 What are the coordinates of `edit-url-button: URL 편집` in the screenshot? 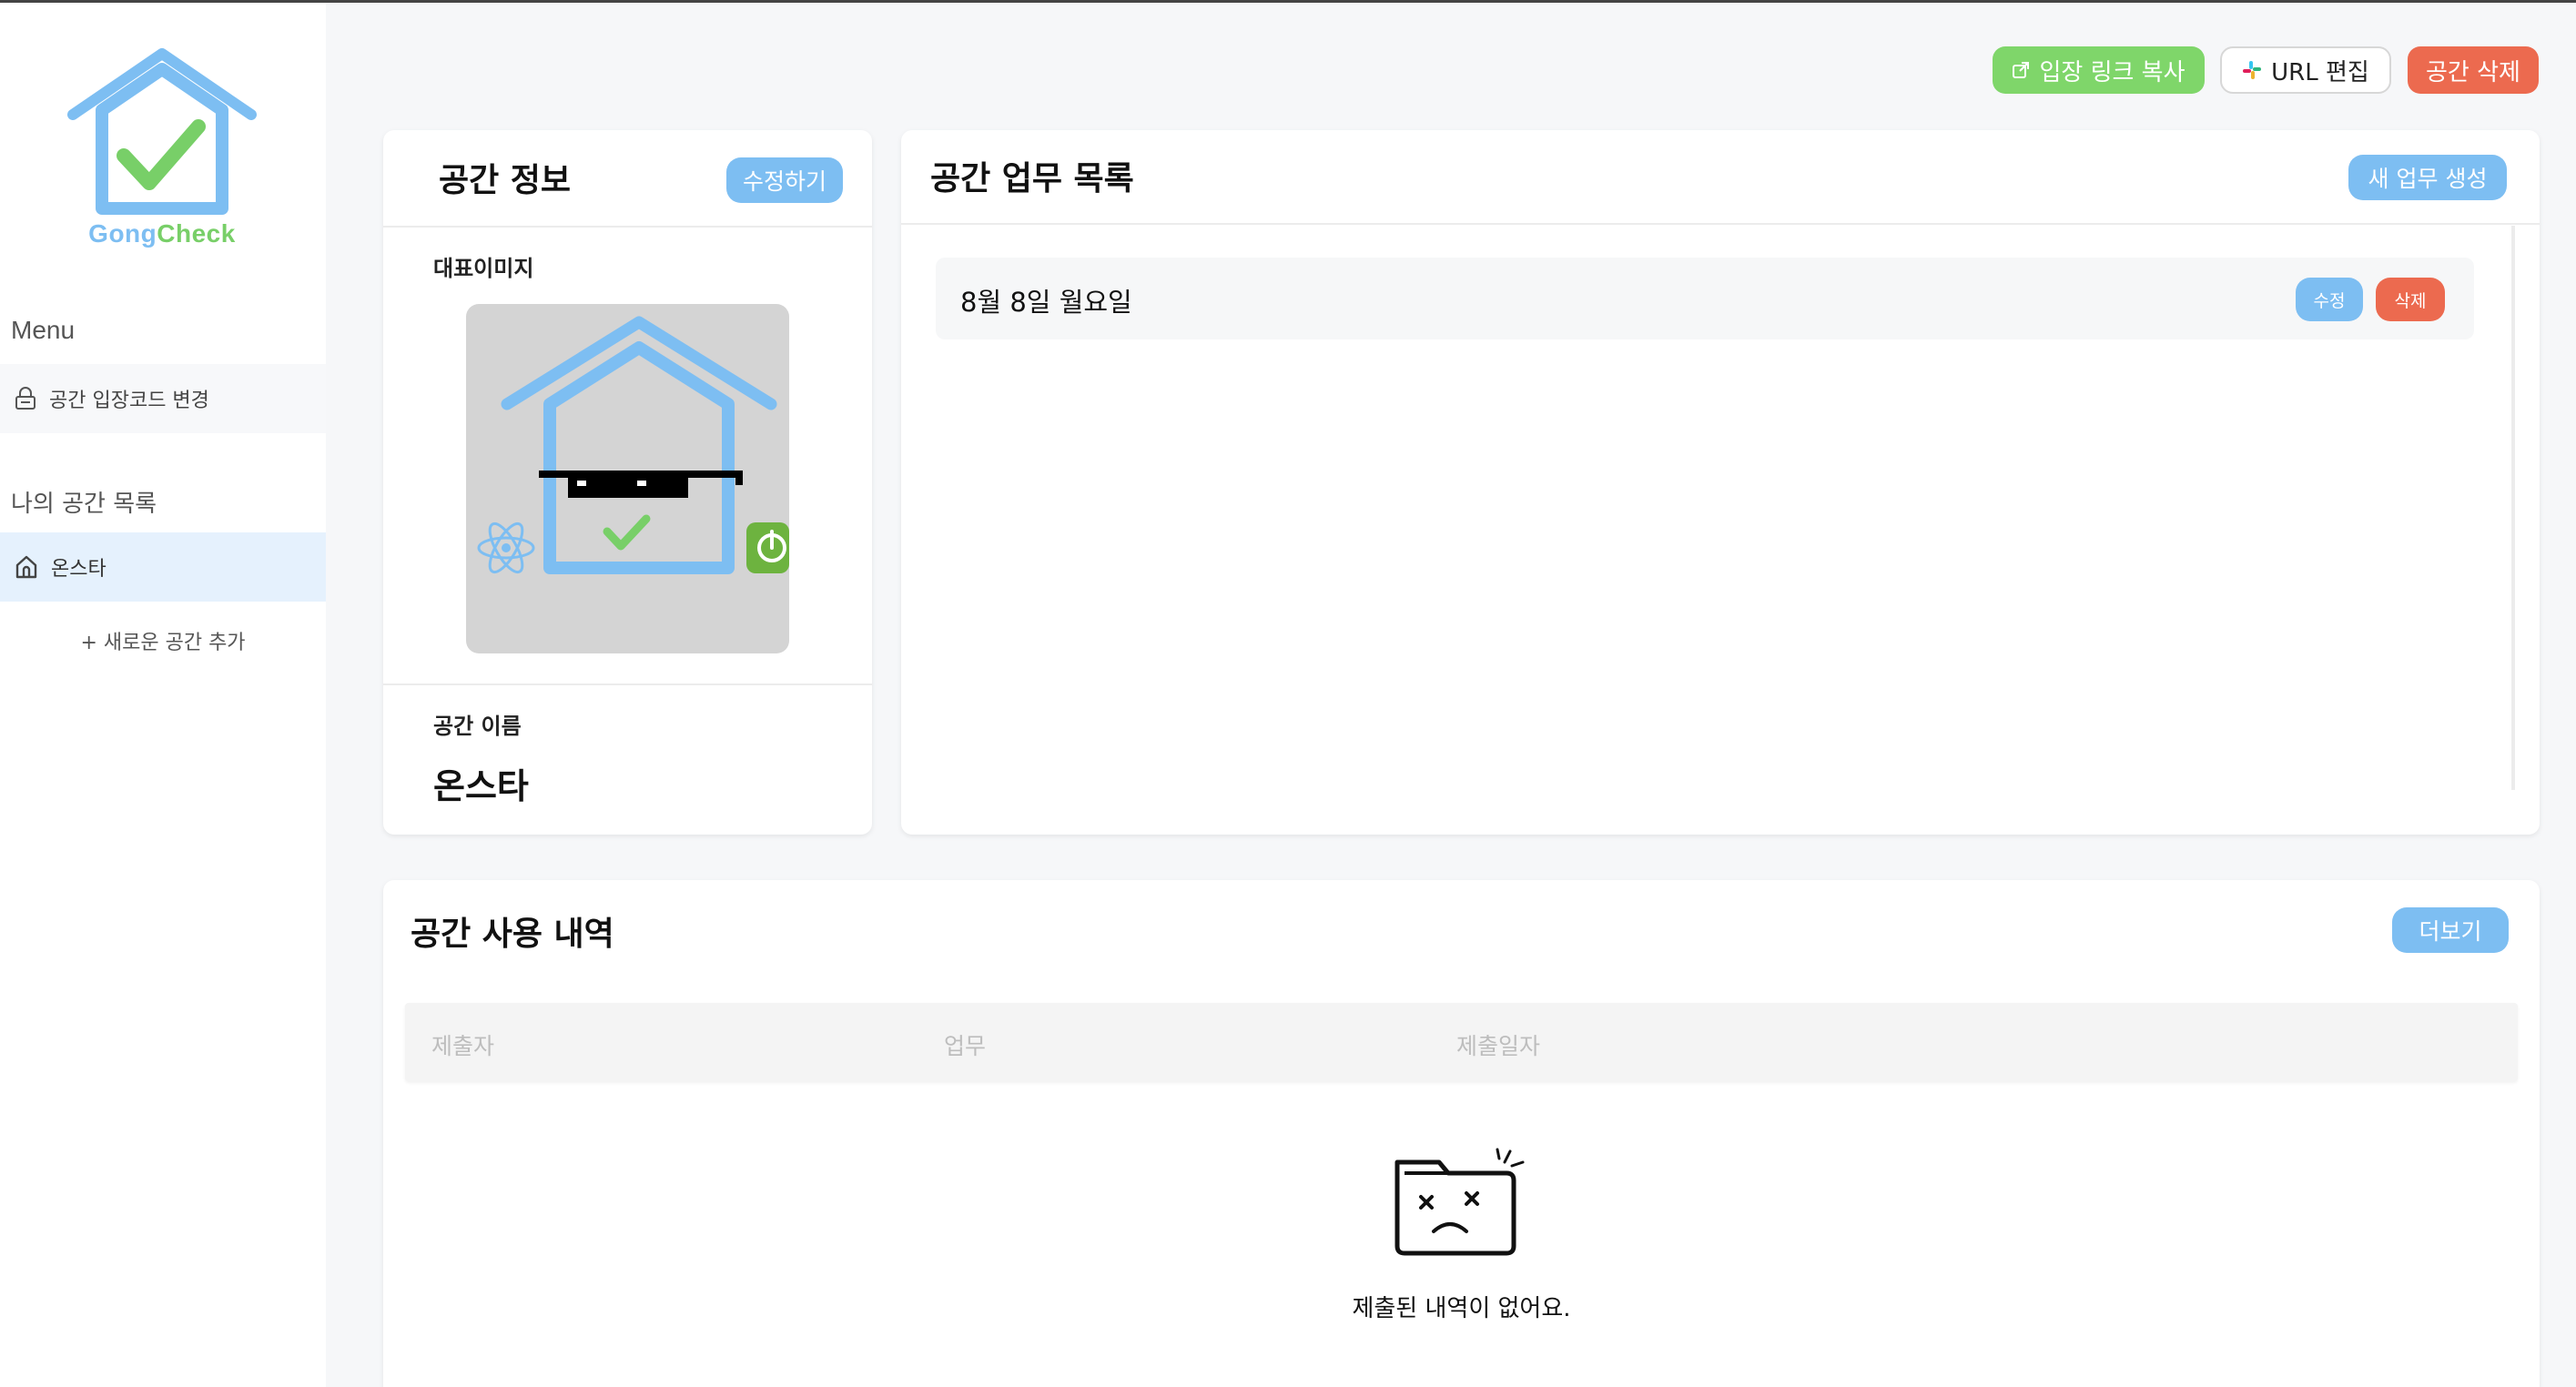 It's located at (2305, 70).